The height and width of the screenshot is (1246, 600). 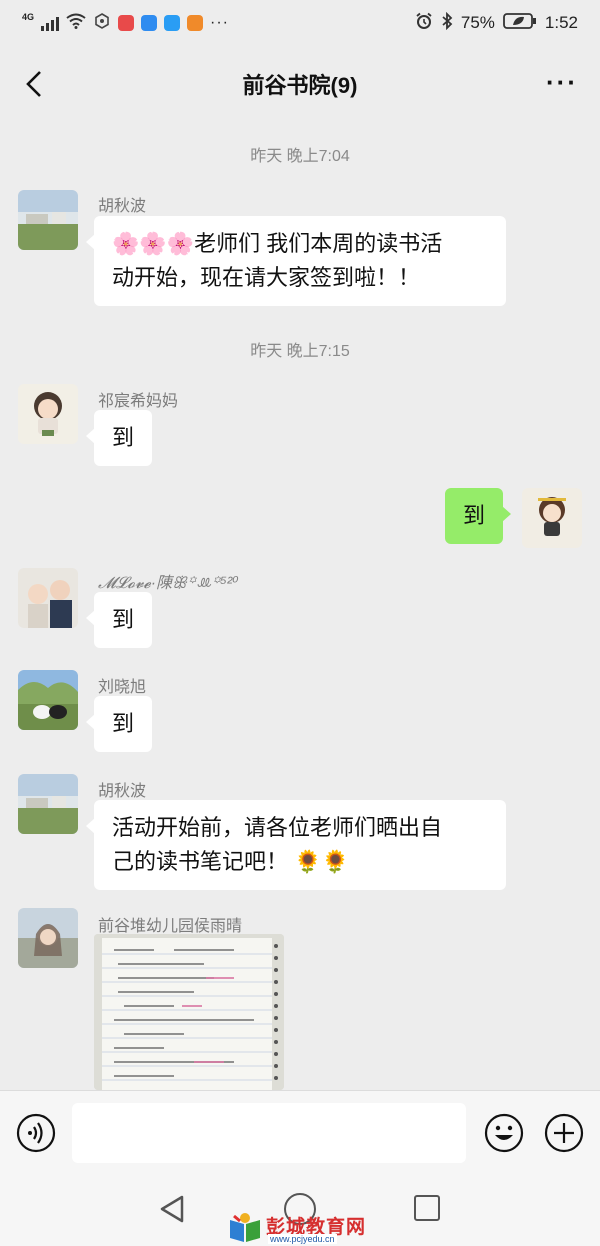 I want to click on app-blue-bulb-icon, so click(x=172, y=23).